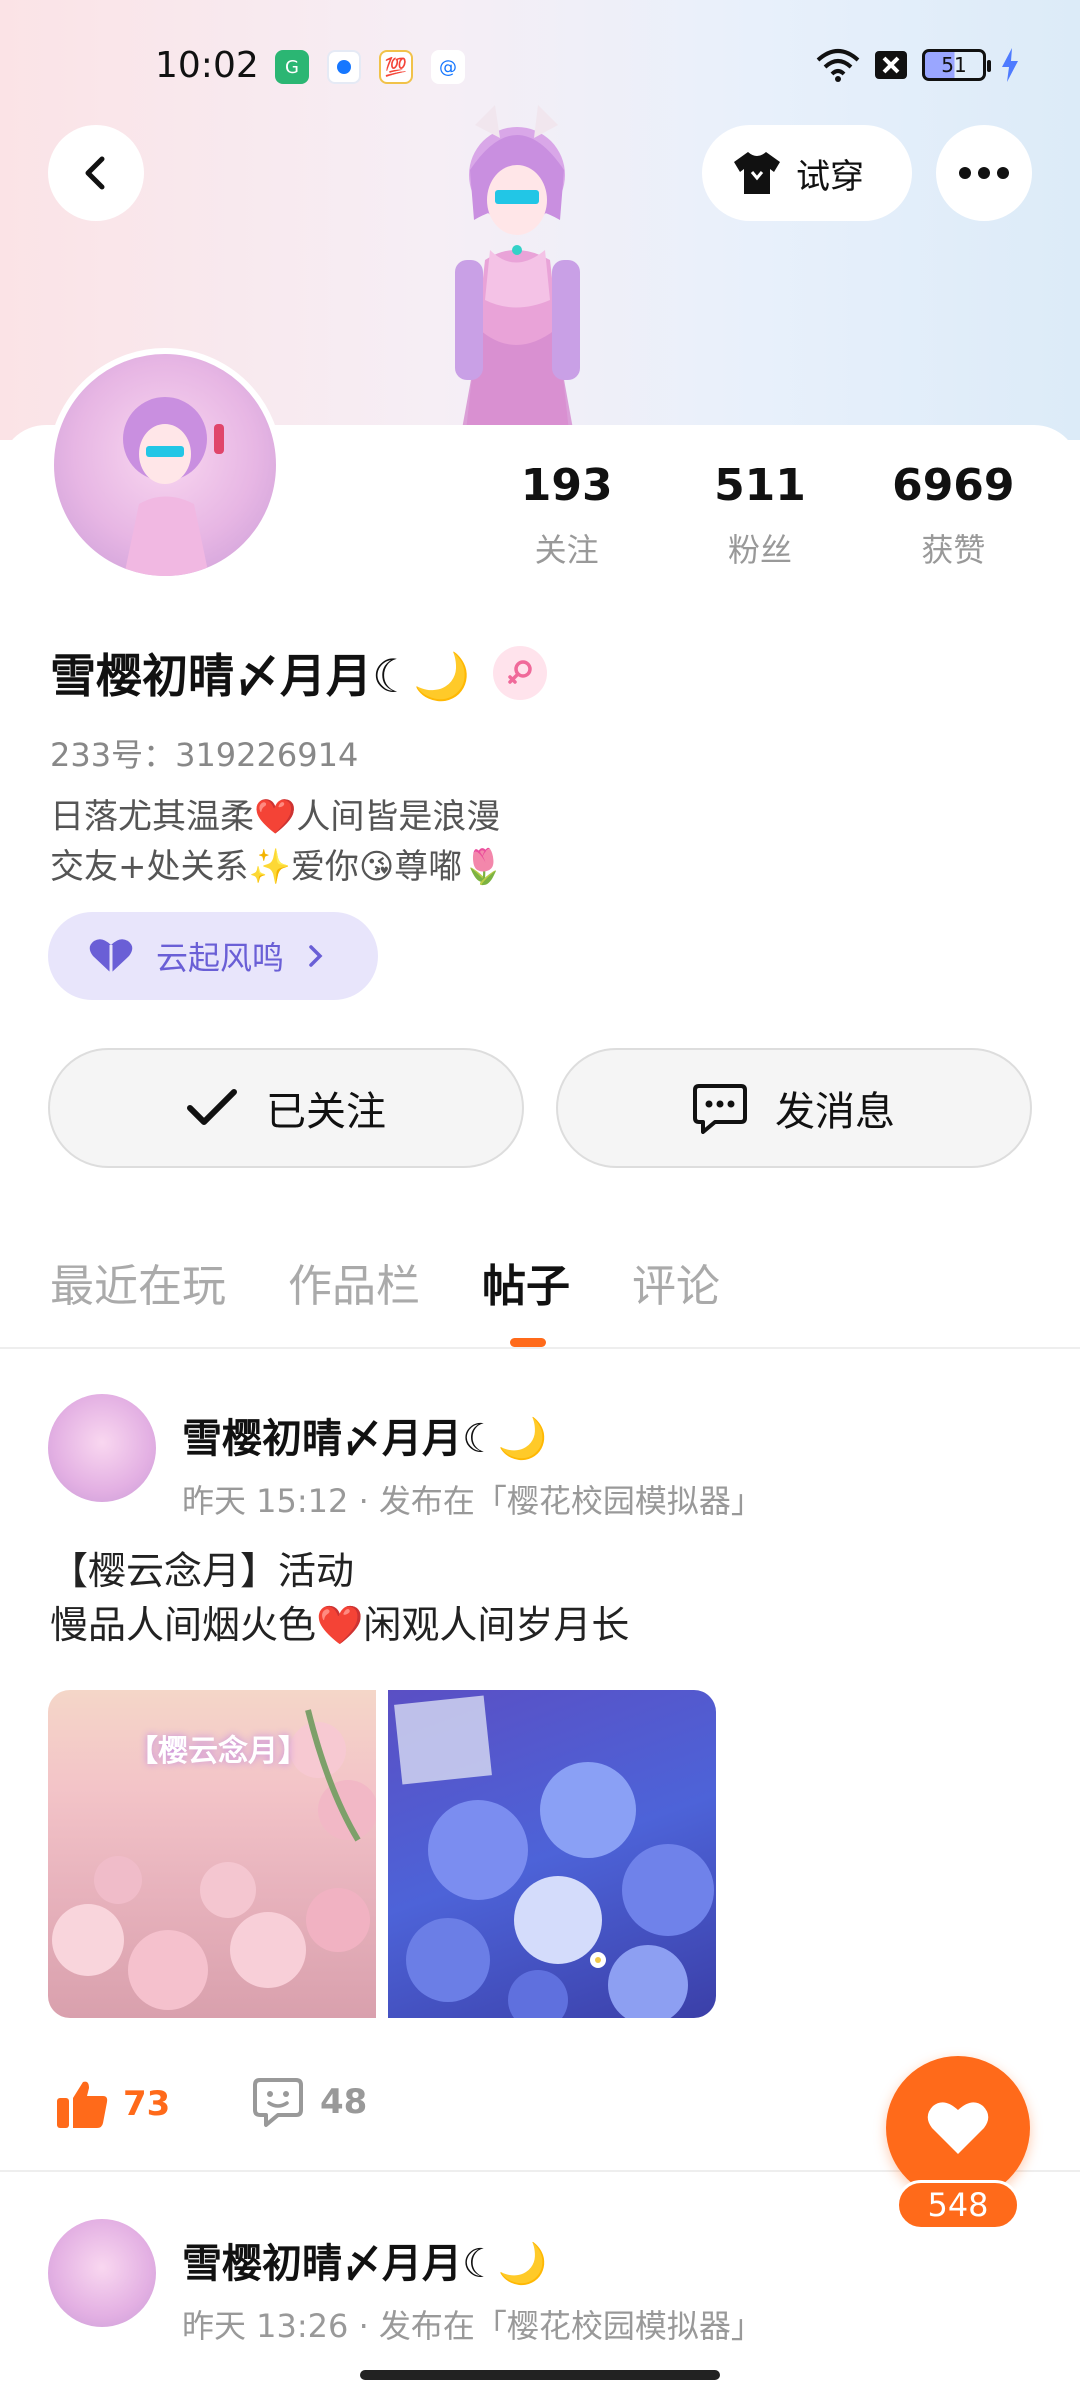 The width and height of the screenshot is (1080, 2400). Describe the element at coordinates (275, 817) in the screenshot. I see `bio-line: 日落尤其温柔❤️人间皆是浪漫` at that location.